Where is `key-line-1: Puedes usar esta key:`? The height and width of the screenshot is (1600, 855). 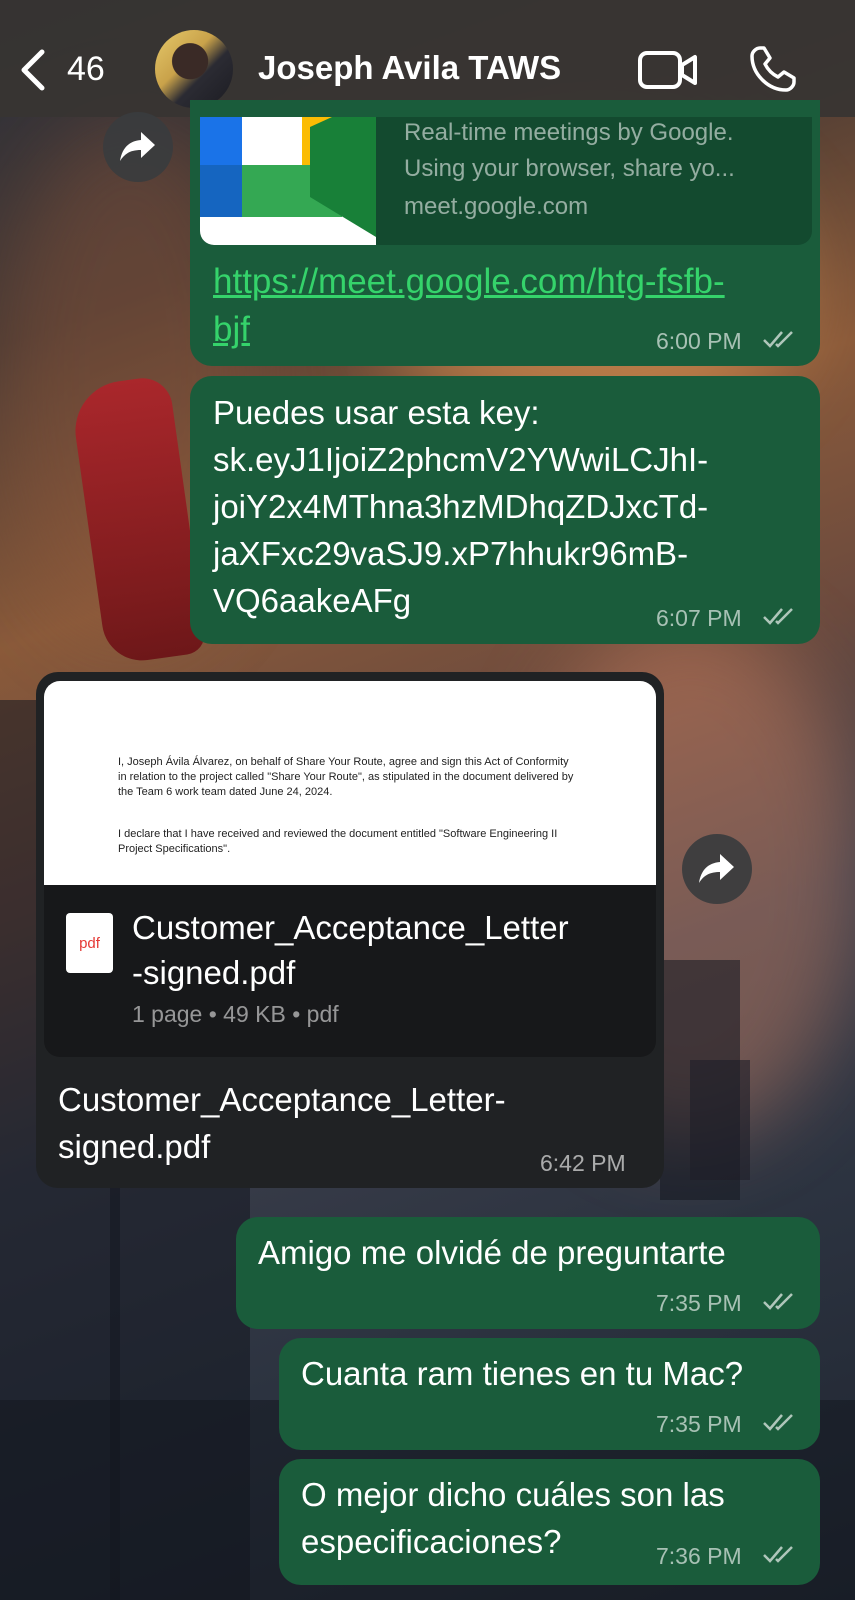
key-line-1: Puedes usar esta key: is located at coordinates (376, 412).